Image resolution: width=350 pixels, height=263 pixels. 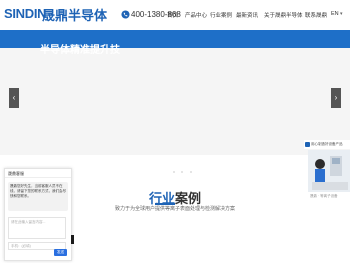 I want to click on promo-image, so click(x=329, y=171).